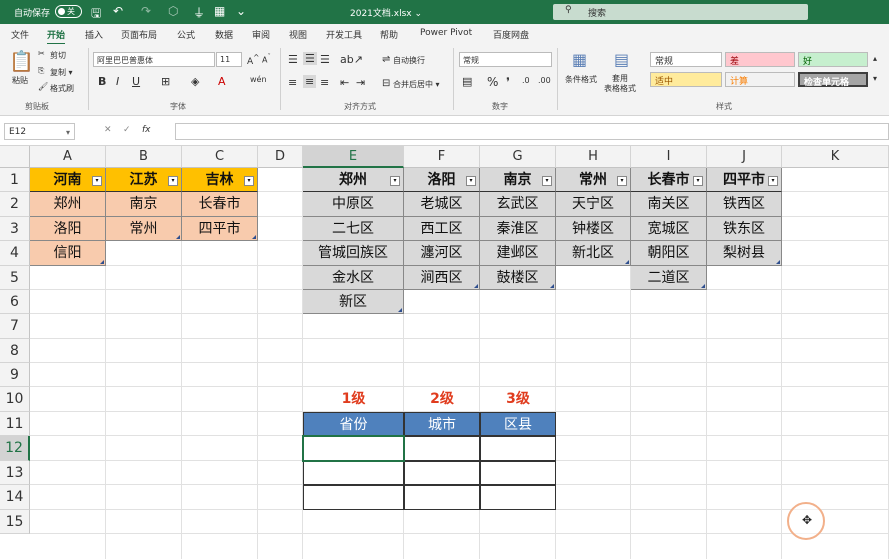  I want to click on merge-center-icon: ⊟, so click(386, 83).